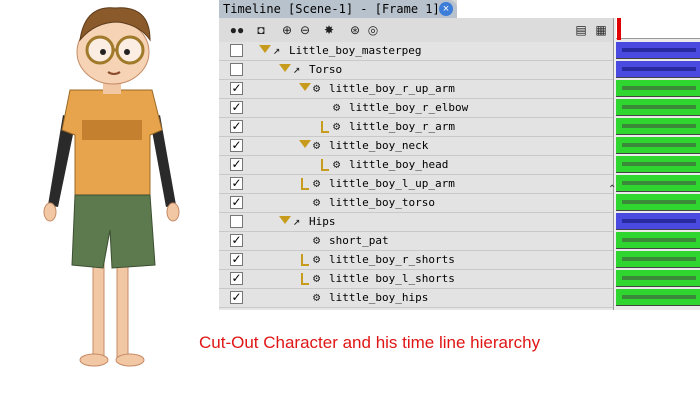 This screenshot has width=700, height=405. I want to click on add-drawing-icon: ◎, so click(373, 30).